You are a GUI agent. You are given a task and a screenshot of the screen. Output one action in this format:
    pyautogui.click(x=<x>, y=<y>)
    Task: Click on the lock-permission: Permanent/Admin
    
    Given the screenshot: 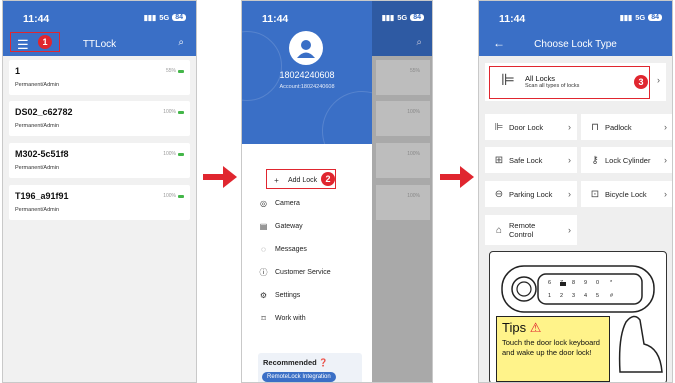 What is the action you would take?
    pyautogui.click(x=37, y=85)
    